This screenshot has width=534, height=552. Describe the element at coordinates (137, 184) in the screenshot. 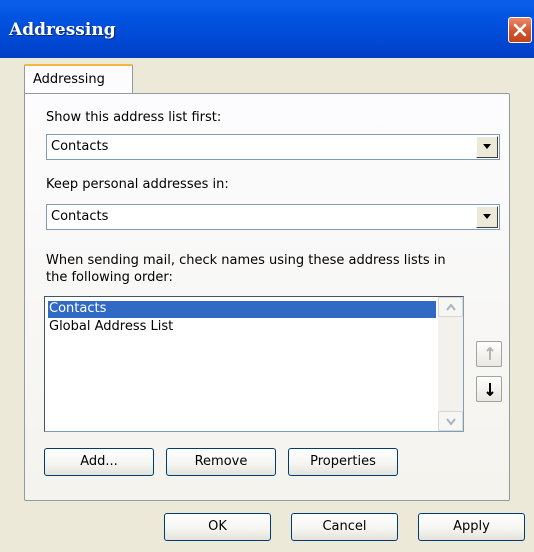

I see `keep-personal-label: Keep personal addresses in:` at that location.